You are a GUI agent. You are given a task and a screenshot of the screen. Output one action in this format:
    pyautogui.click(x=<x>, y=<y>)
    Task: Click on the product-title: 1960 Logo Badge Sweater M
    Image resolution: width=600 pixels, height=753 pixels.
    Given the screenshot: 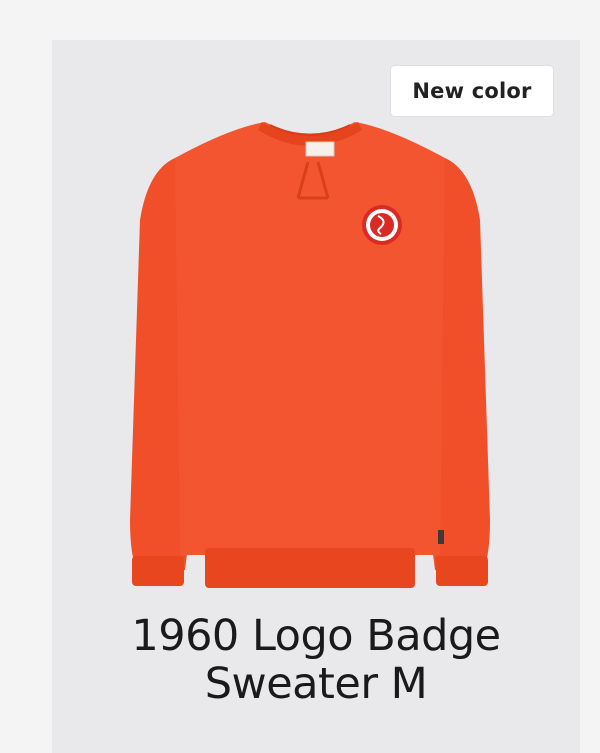 What is the action you would take?
    pyautogui.click(x=316, y=660)
    